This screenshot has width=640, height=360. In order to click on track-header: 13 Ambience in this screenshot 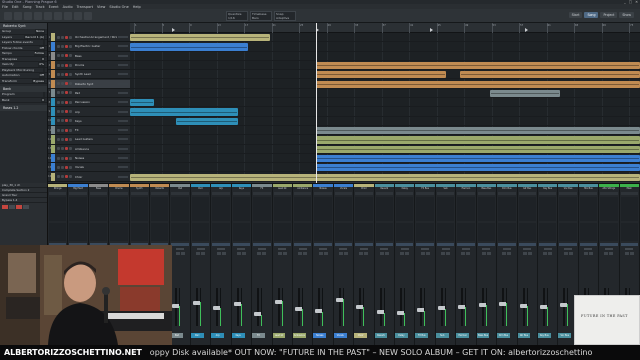, I will do `click(89, 149)`.